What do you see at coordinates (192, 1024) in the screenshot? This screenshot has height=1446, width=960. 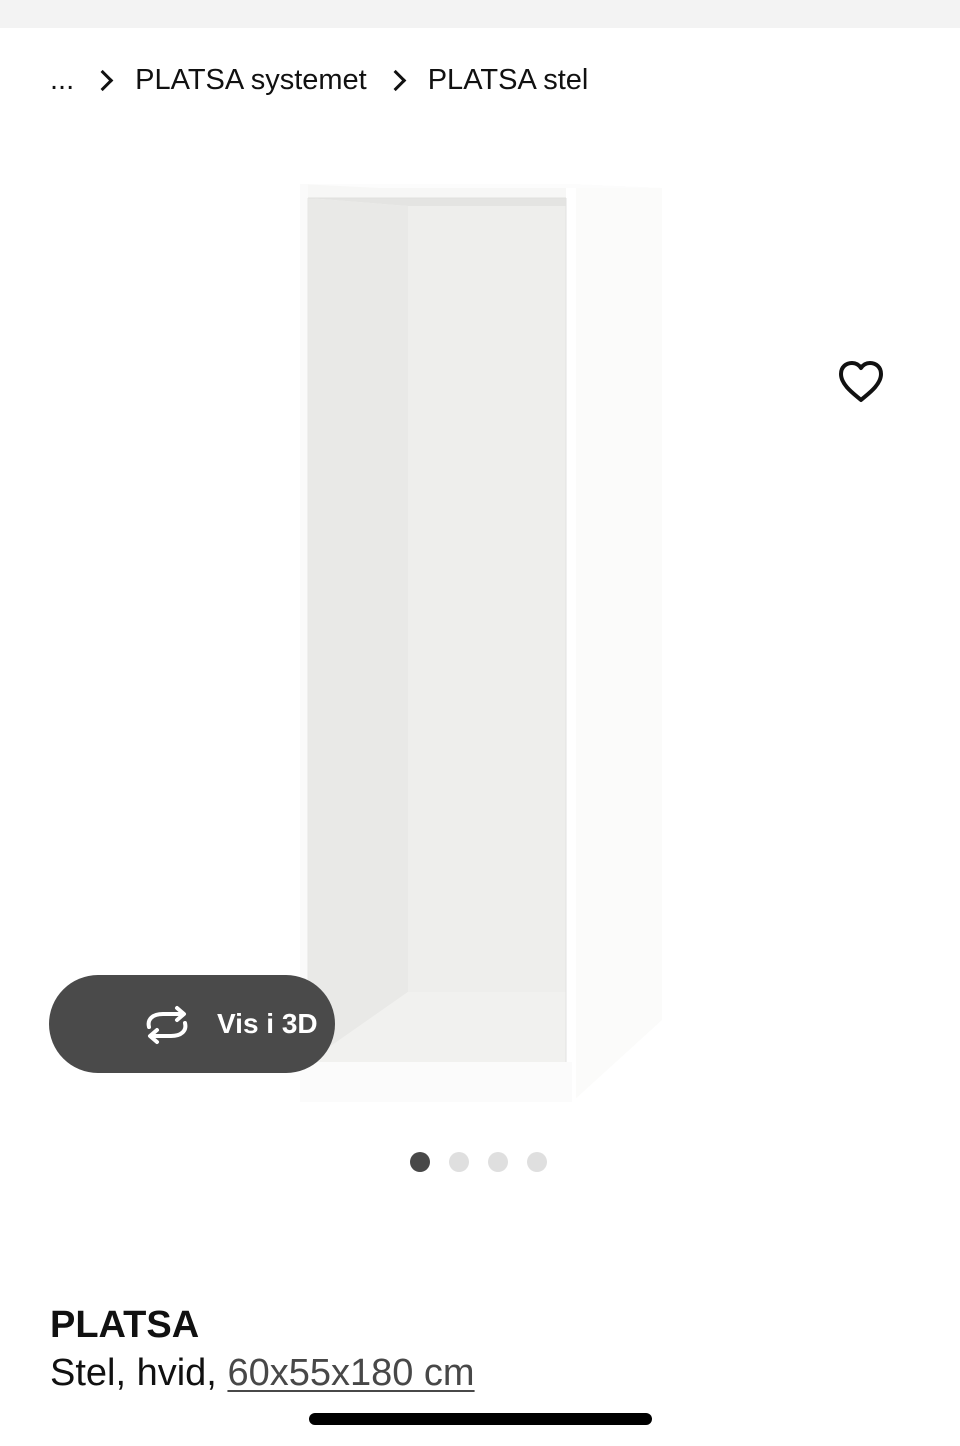 I see `view-in-3d-button: Vis i 3D` at bounding box center [192, 1024].